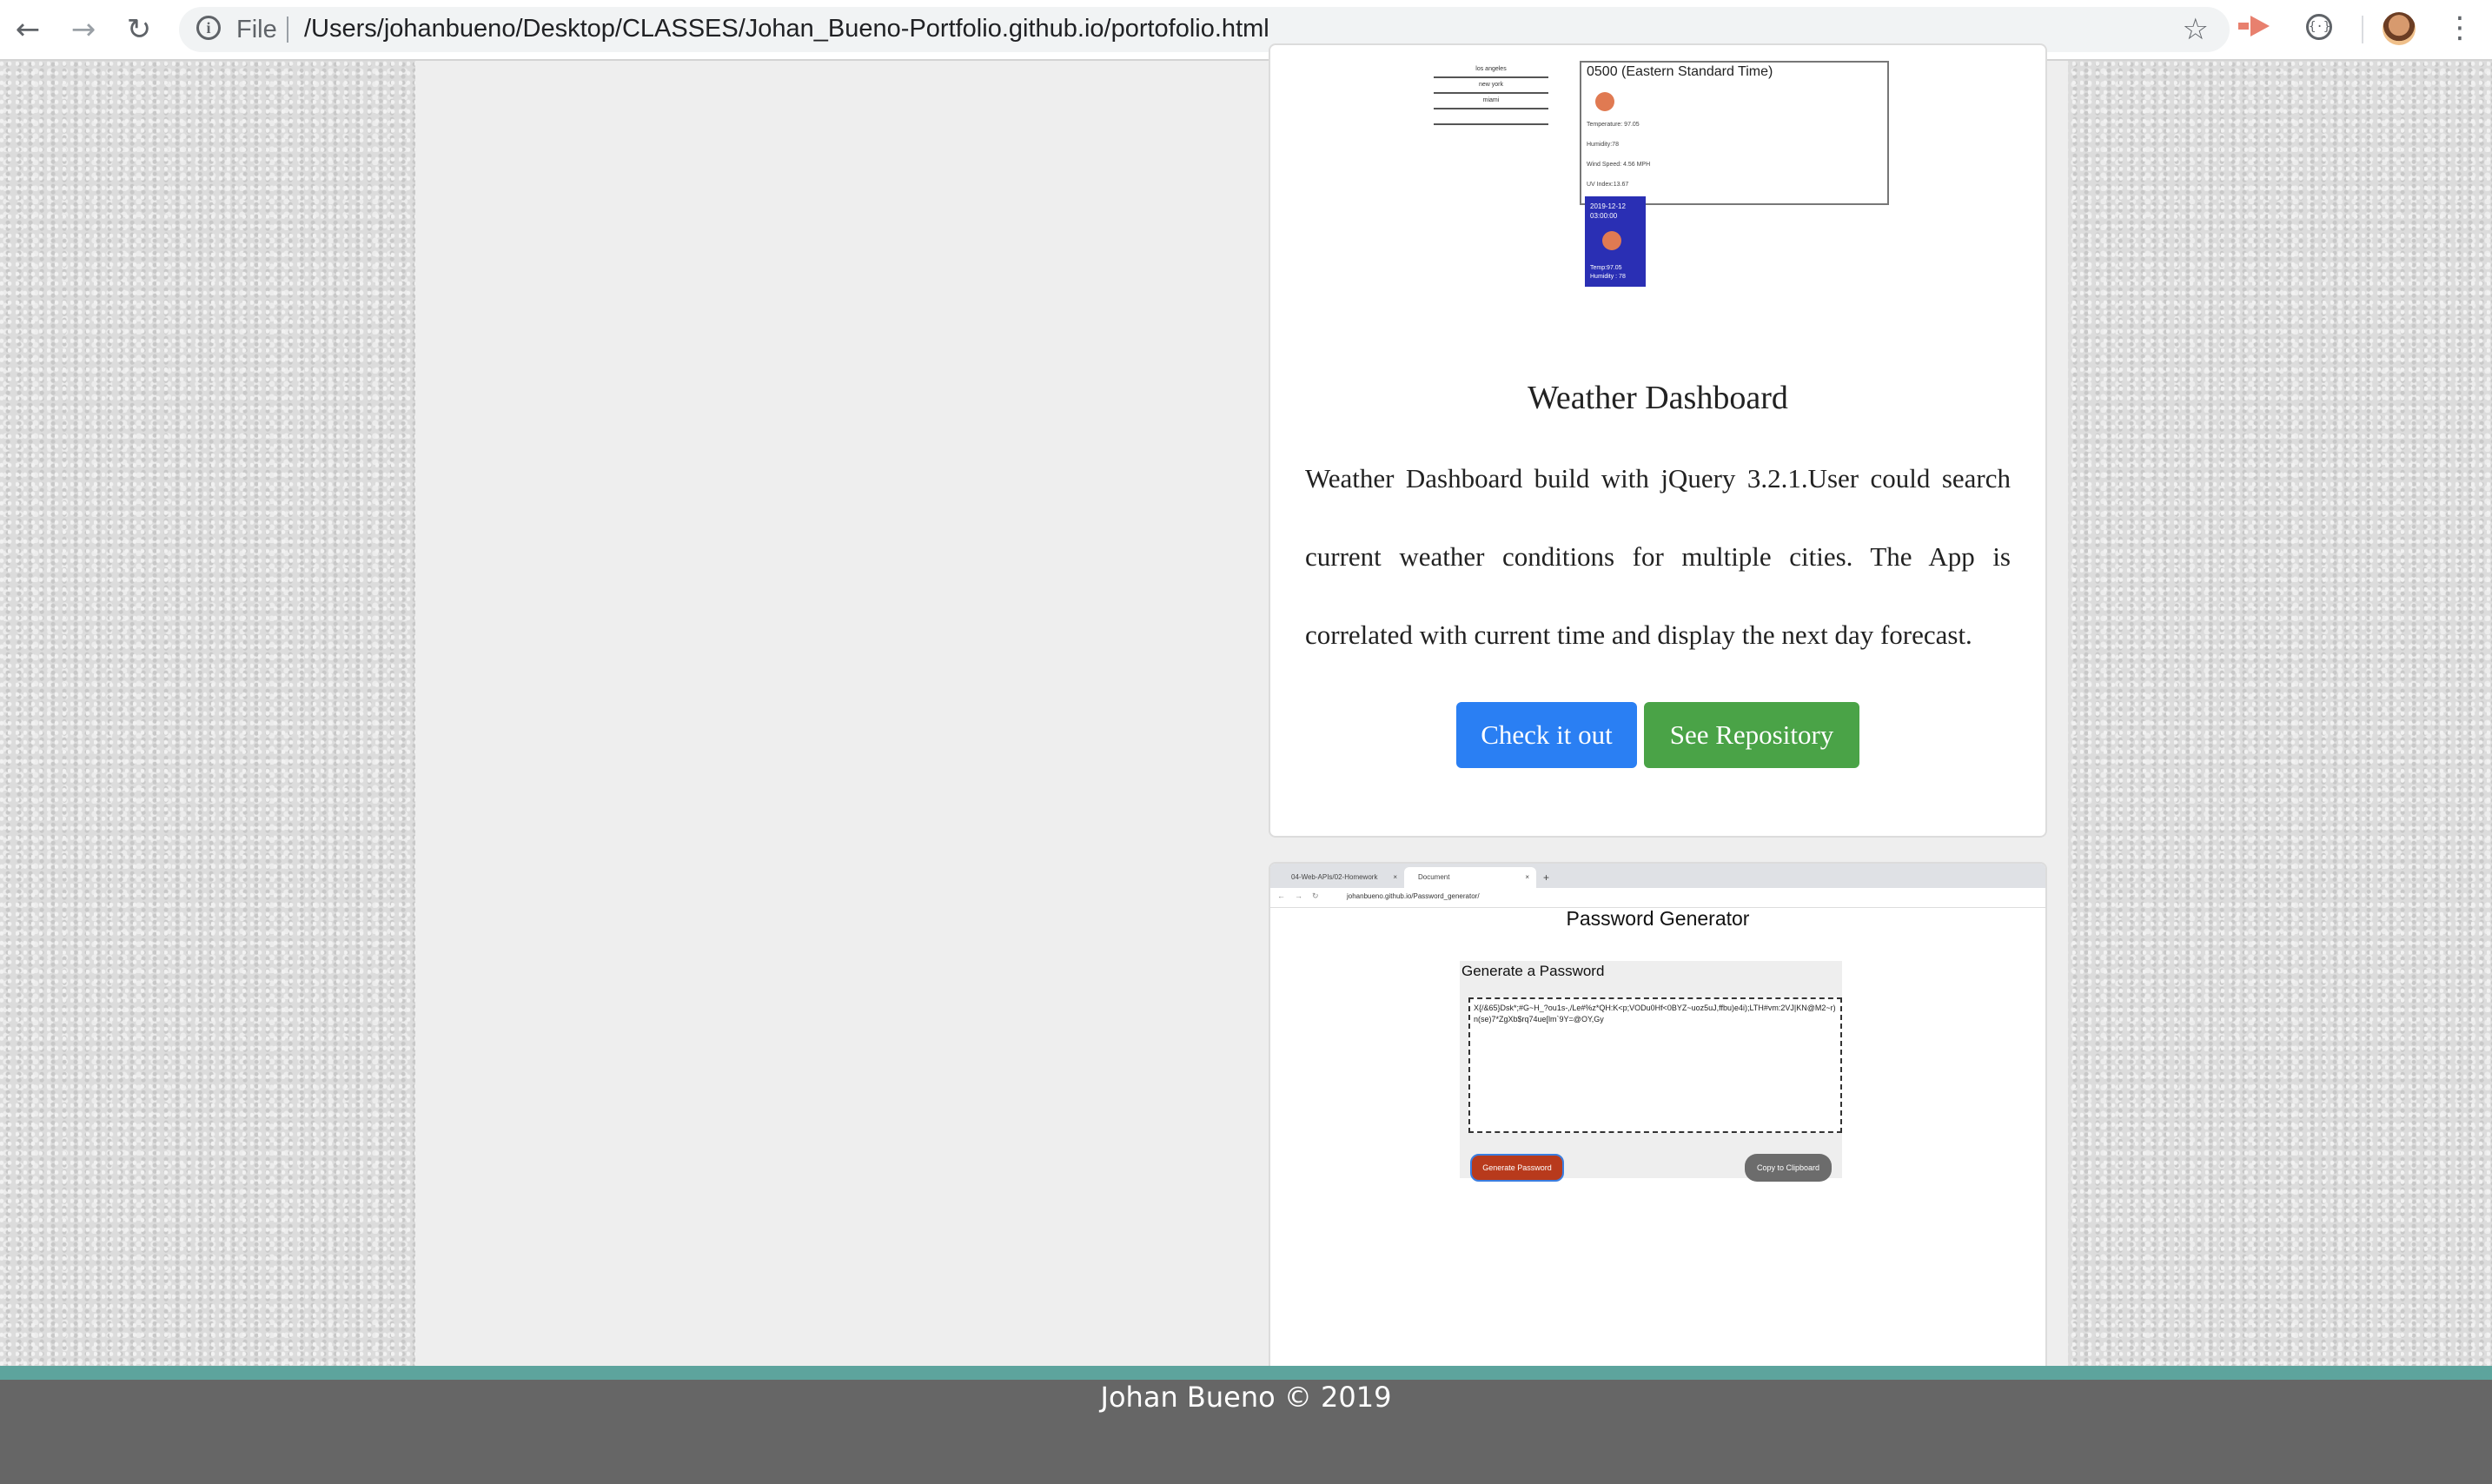  Describe the element at coordinates (1533, 971) in the screenshot. I see `password-panel-label: Generate a Password` at that location.